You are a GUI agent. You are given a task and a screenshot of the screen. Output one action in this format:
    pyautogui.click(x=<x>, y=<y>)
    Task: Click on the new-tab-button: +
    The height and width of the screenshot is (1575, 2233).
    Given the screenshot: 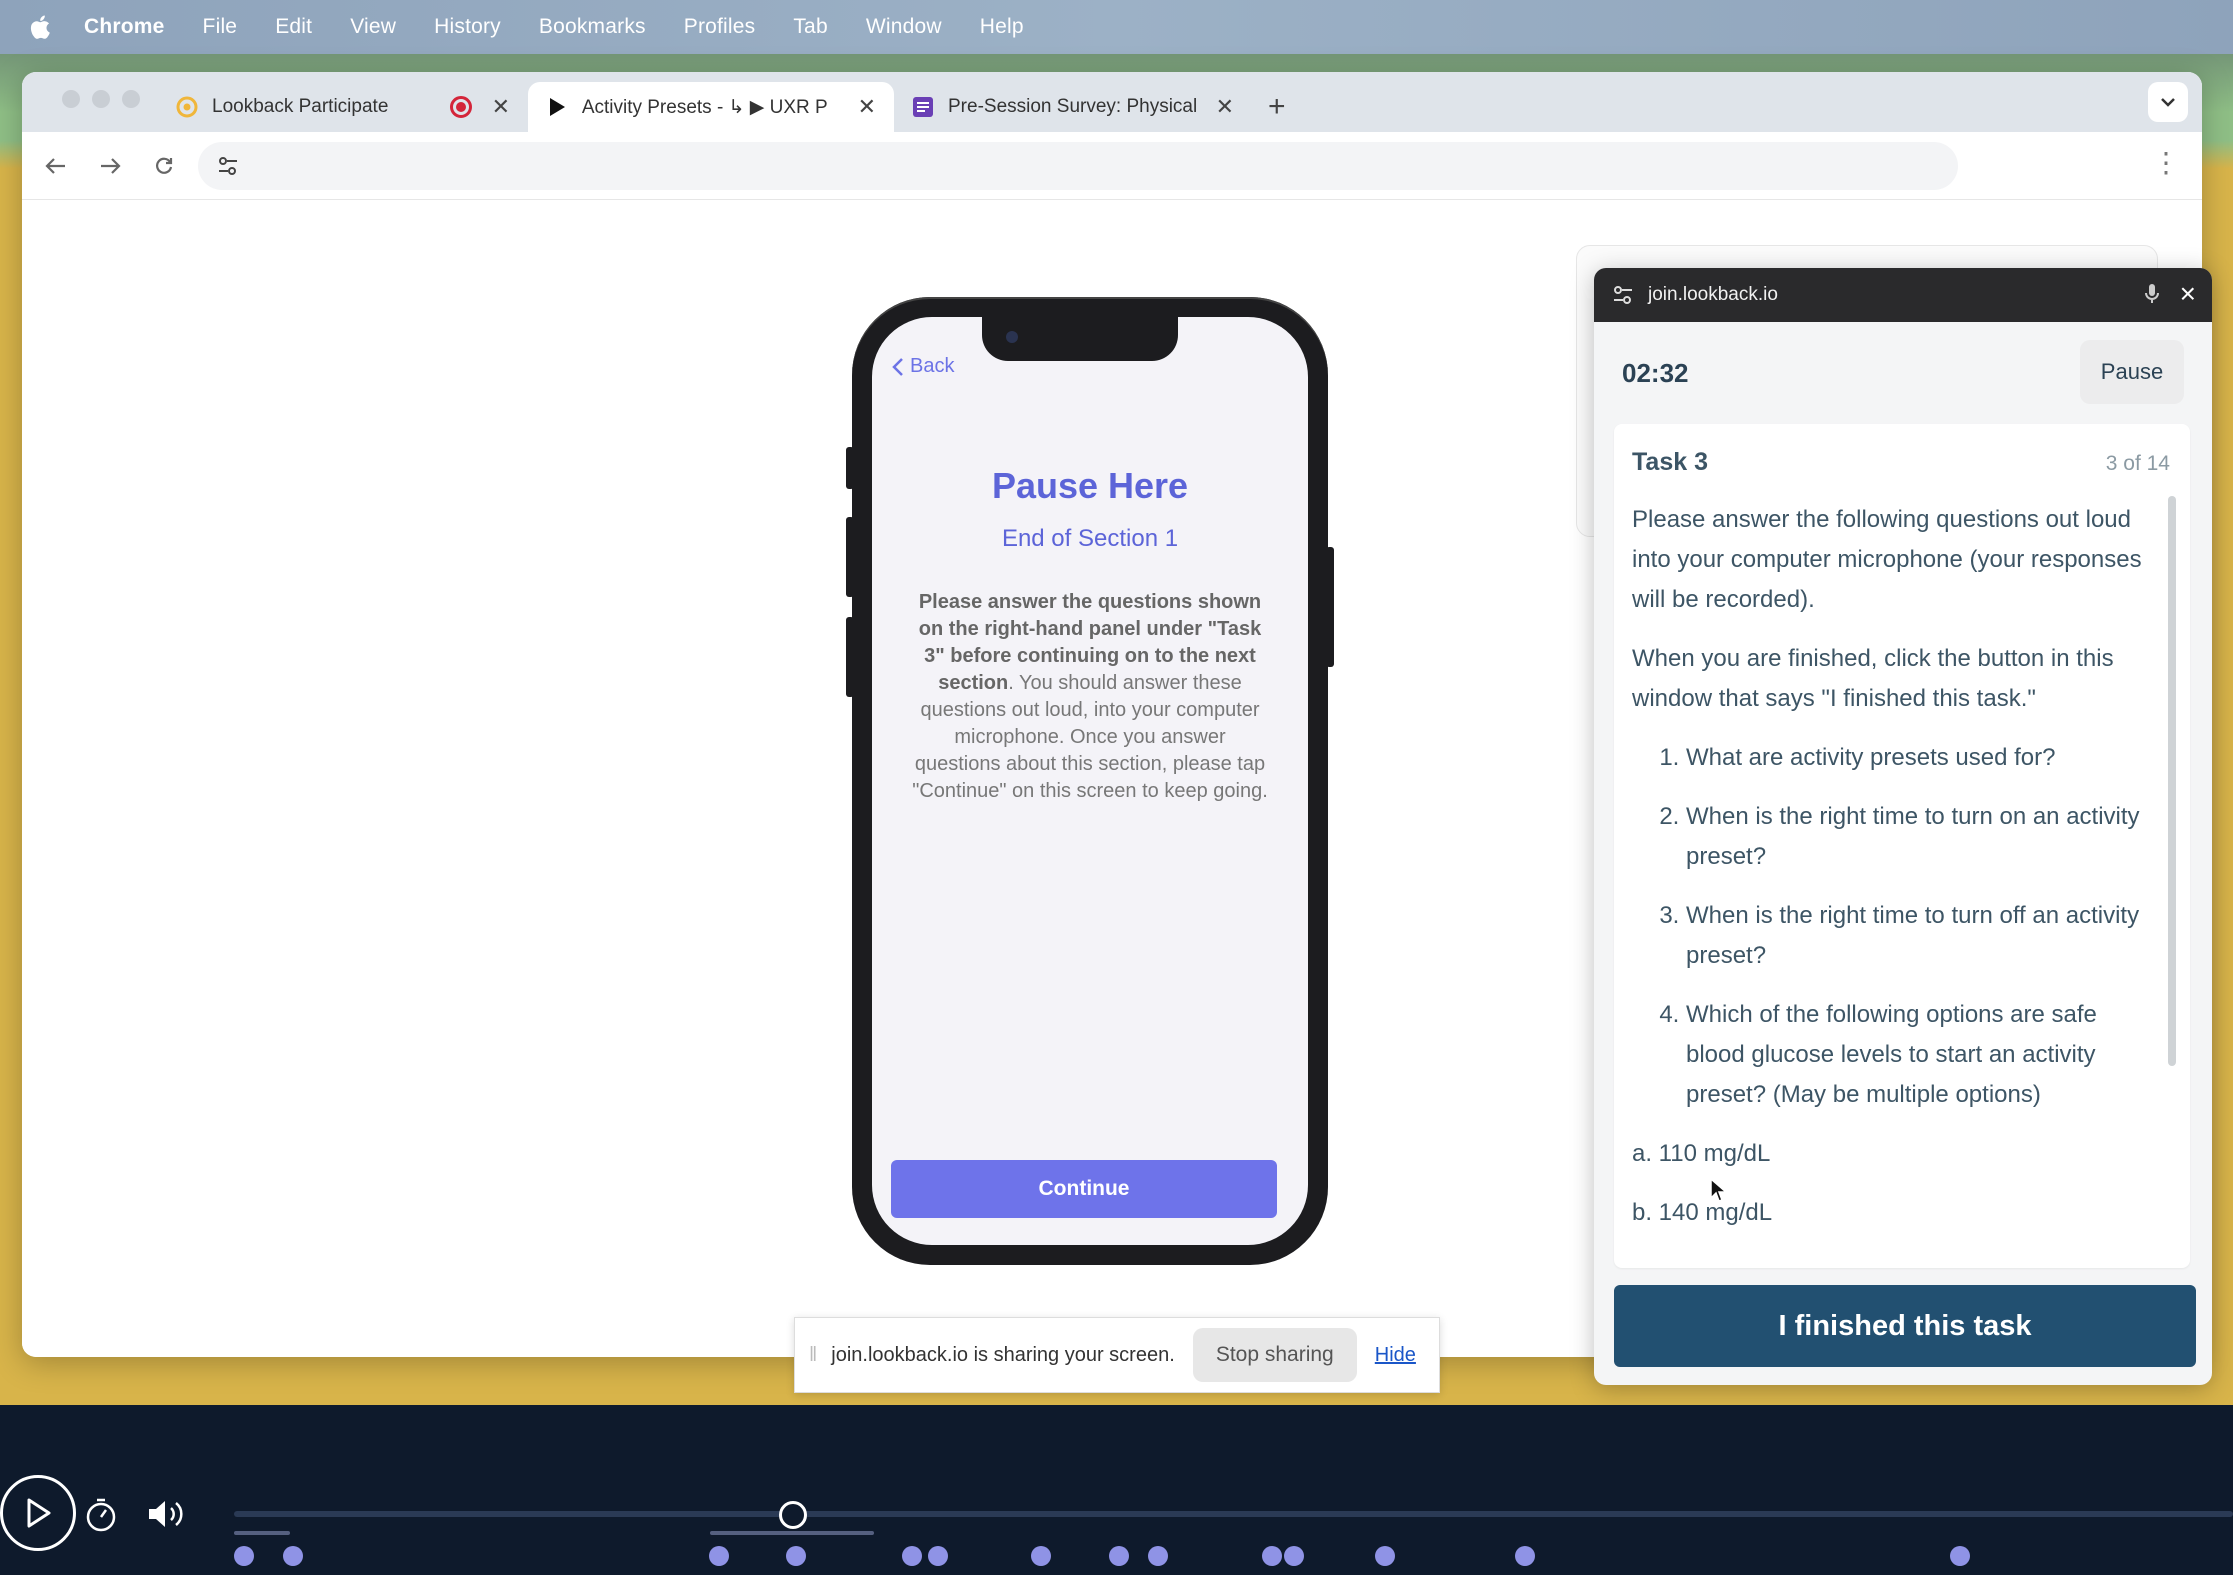 What is the action you would take?
    pyautogui.click(x=1277, y=107)
    